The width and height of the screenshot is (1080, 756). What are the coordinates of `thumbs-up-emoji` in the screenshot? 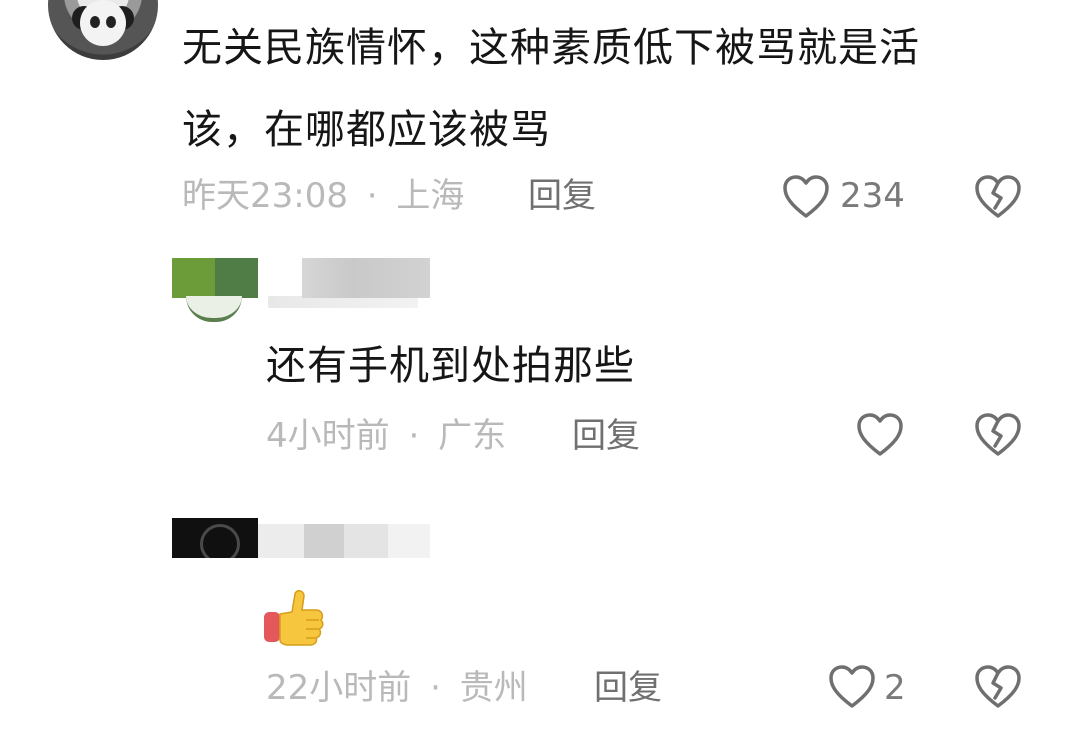 It's located at (293, 617).